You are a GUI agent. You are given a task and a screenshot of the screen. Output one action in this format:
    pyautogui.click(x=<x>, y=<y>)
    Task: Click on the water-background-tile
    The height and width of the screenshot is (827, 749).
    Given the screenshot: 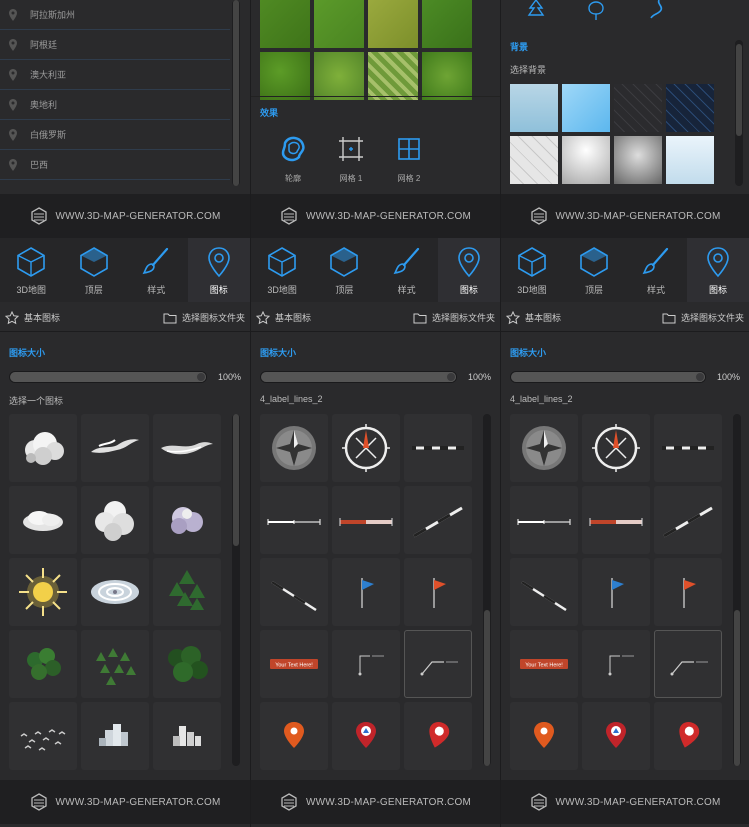 What is the action you would take?
    pyautogui.click(x=534, y=108)
    